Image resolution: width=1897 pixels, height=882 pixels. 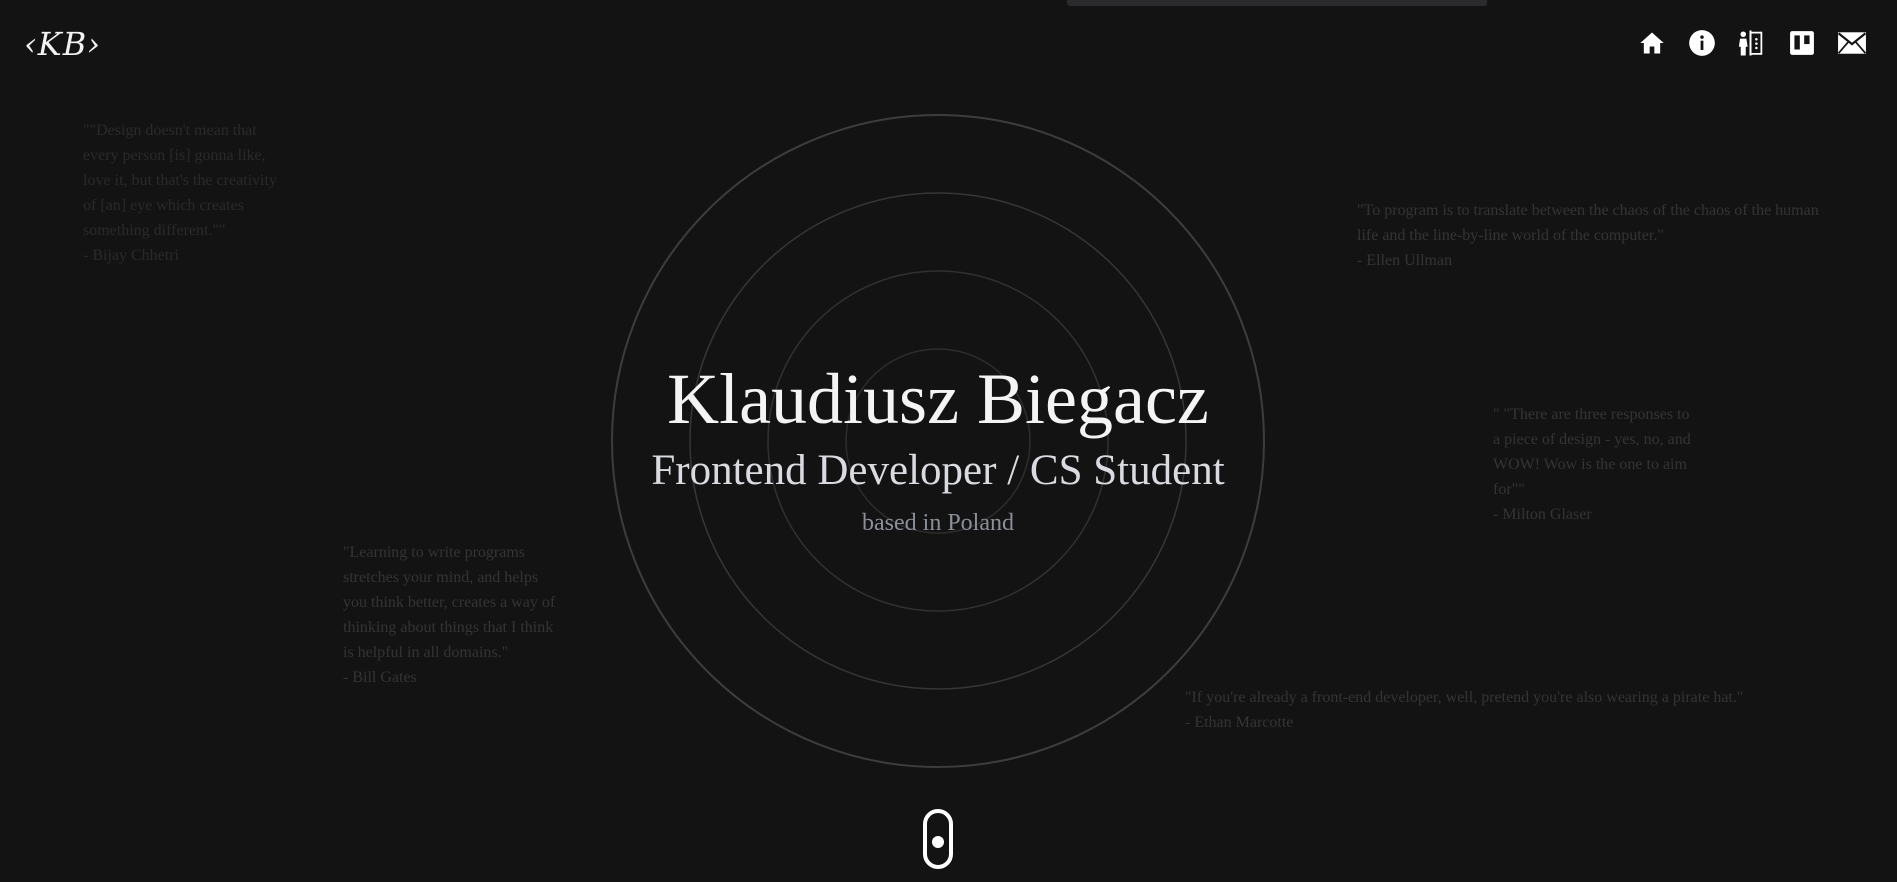 I want to click on nav-home, so click(x=1652, y=43).